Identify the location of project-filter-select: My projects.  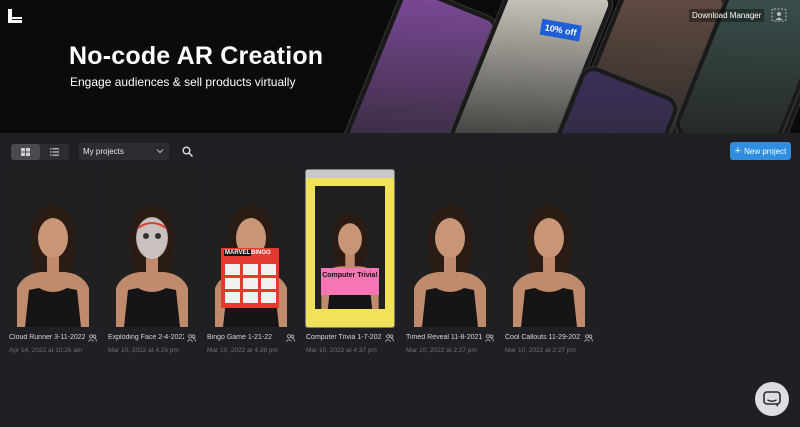
(124, 151).